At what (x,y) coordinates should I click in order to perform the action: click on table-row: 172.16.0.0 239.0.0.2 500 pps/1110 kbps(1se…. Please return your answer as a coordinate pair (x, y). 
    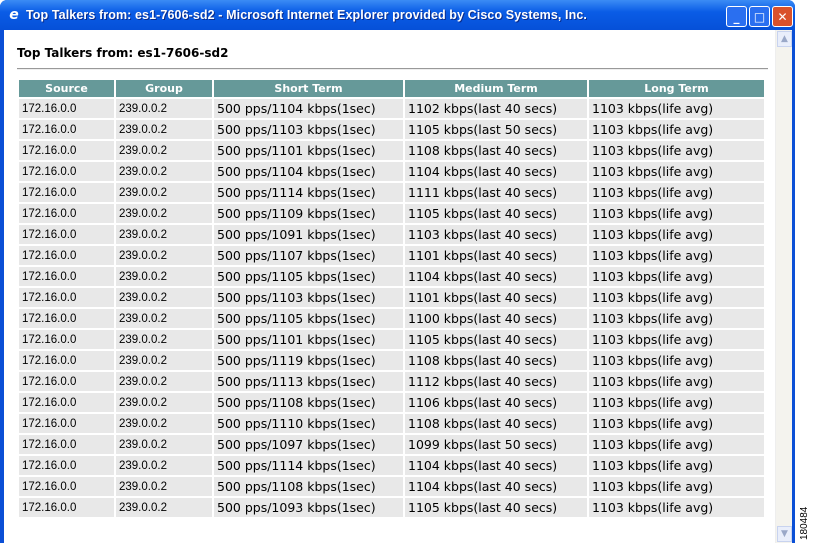
    Looking at the image, I should click on (391, 423).